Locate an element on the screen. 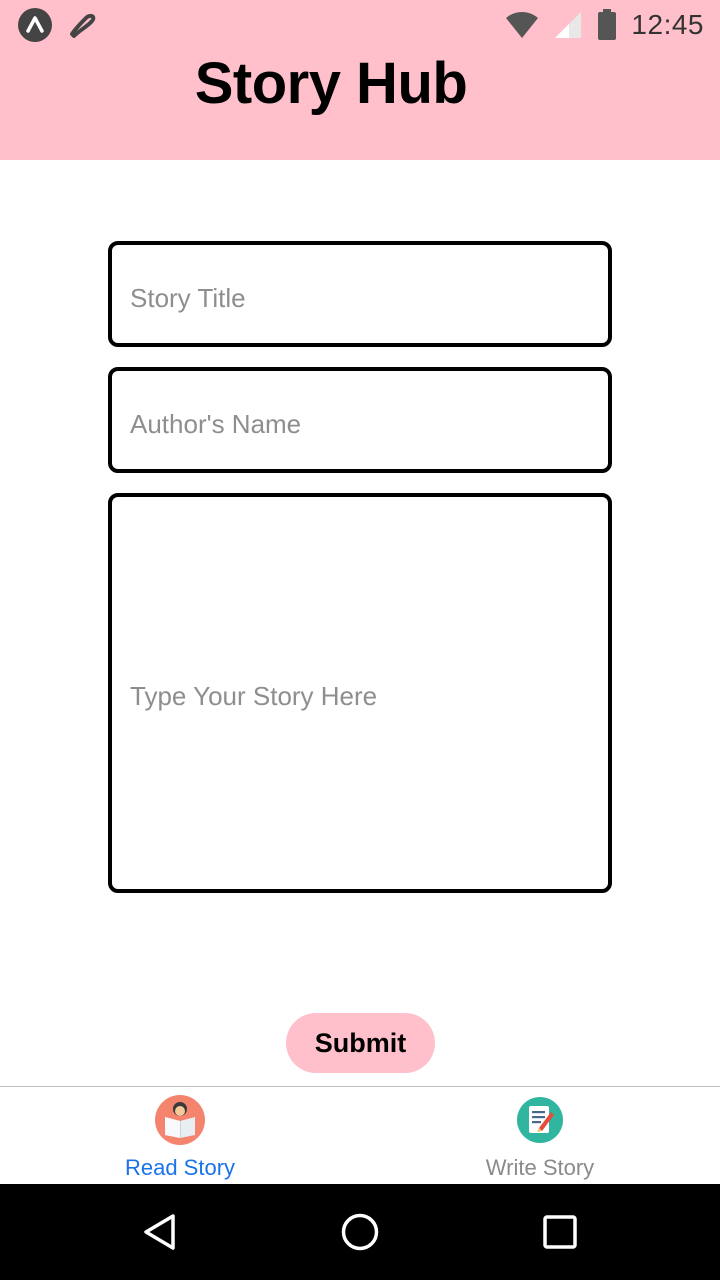 The image size is (720, 1280). wifi-icon is located at coordinates (522, 25).